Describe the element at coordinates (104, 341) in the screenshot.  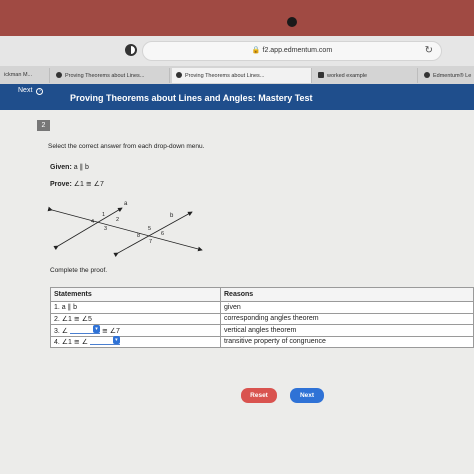
I see `angle-dropdown-row4: ▾` at that location.